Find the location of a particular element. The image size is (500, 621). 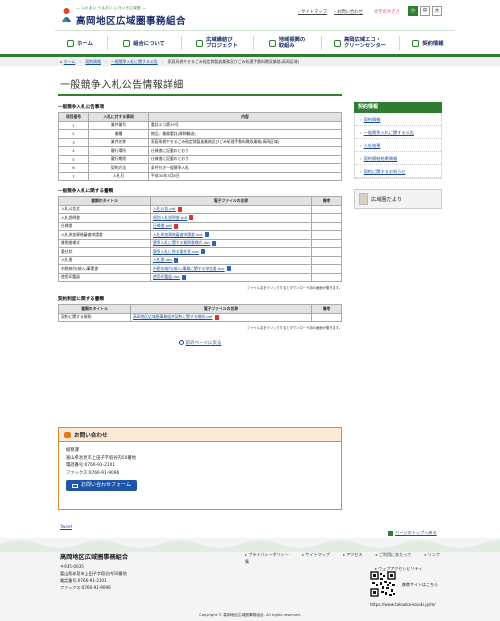

table-cell: 仕様書に記載のとおり is located at coordinates (245, 159).